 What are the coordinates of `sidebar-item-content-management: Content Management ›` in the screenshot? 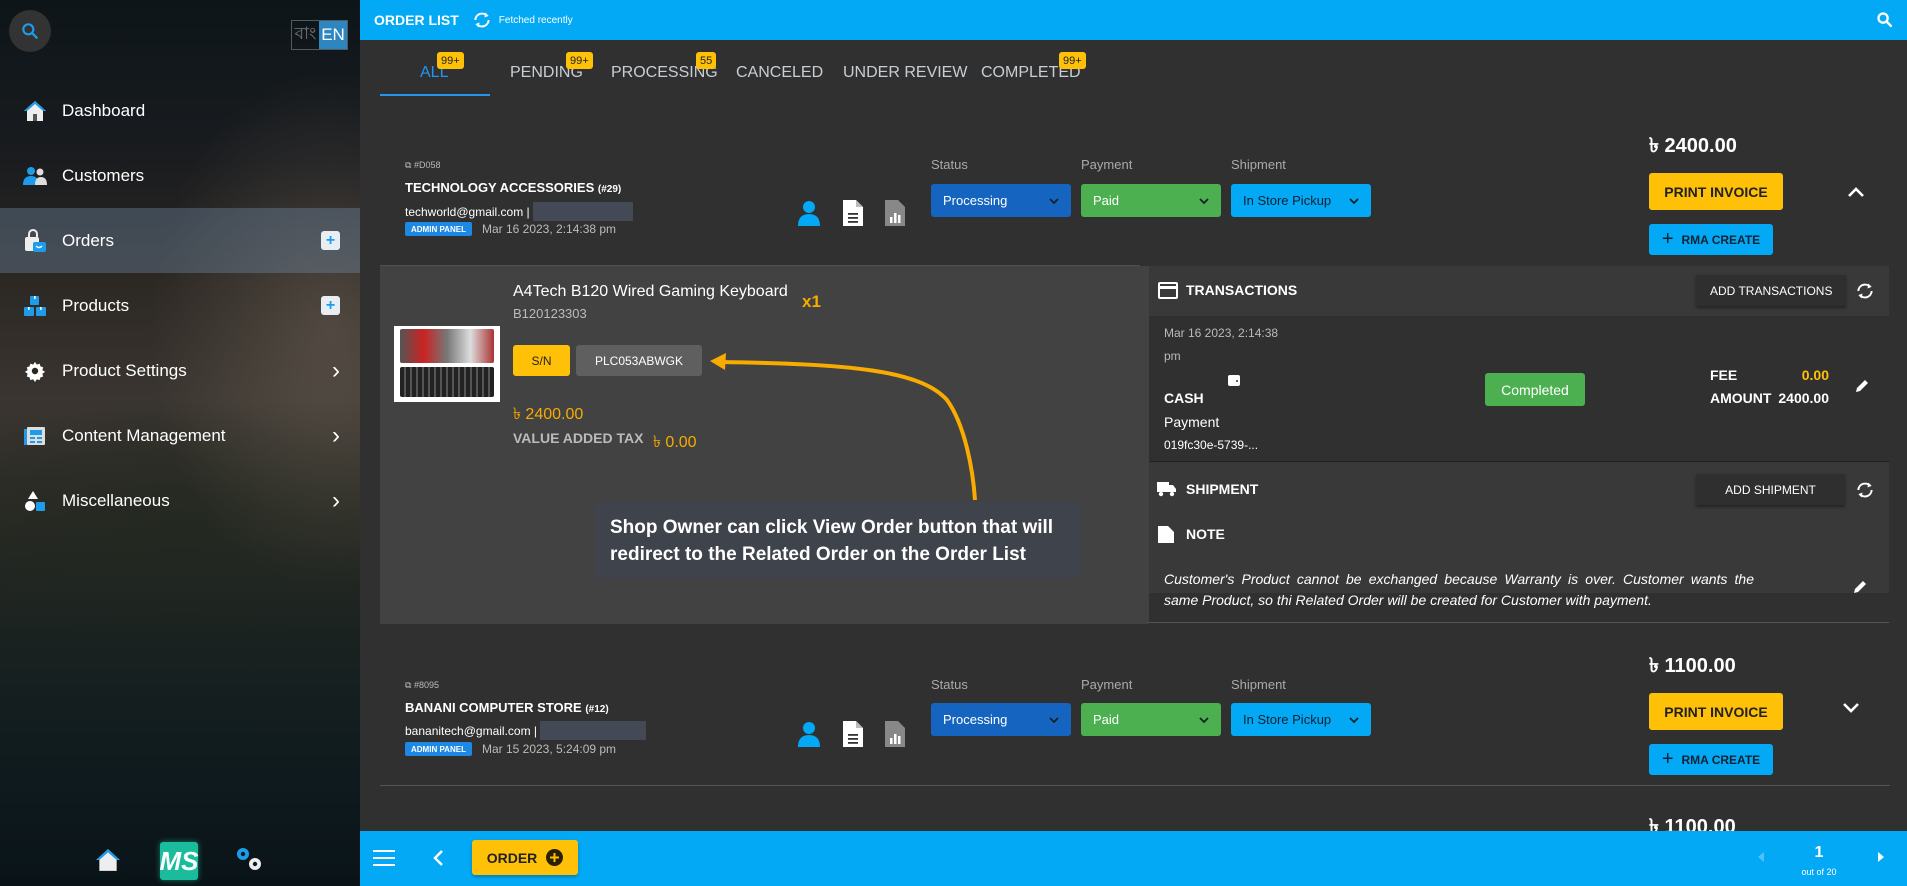 It's located at (180, 435).